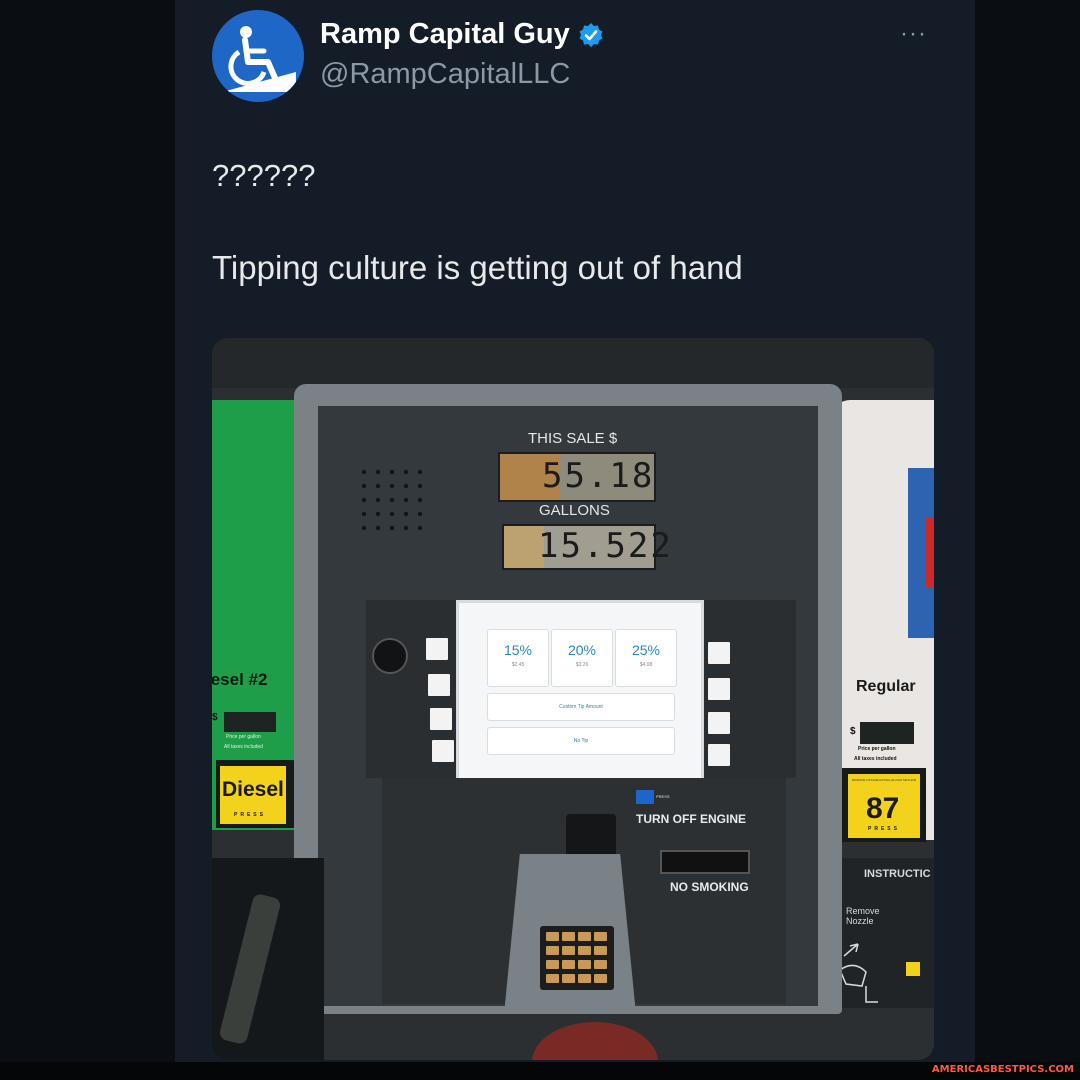 This screenshot has height=1080, width=1080. Describe the element at coordinates (574, 510) in the screenshot. I see `gallons-label: GALLONS` at that location.